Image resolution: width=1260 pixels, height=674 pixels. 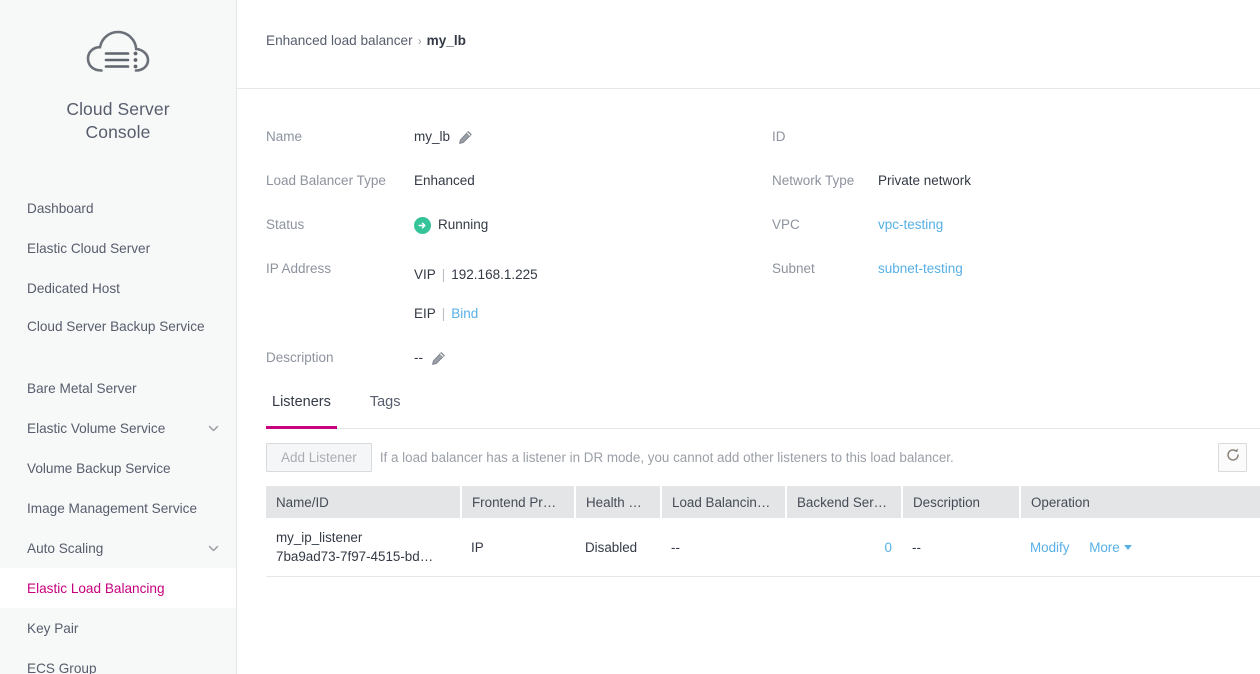 I want to click on refresh-icon, so click(x=1233, y=457).